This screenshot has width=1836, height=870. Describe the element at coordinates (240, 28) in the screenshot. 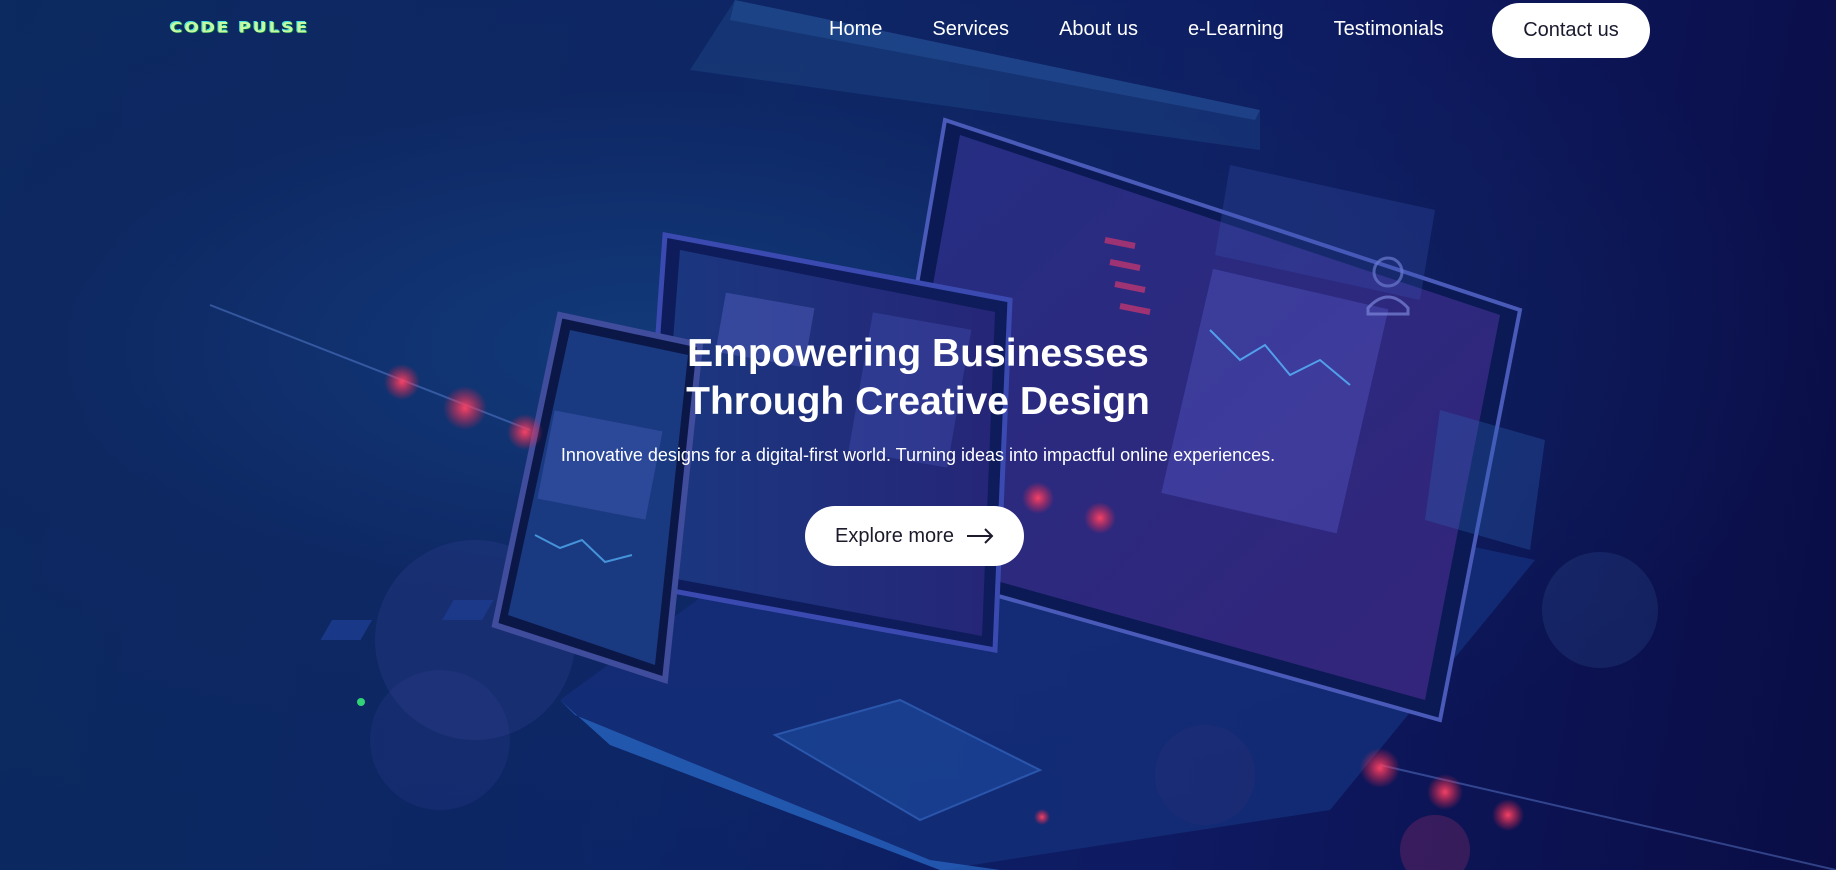

I see `brand-logo: CODE PULSE` at that location.